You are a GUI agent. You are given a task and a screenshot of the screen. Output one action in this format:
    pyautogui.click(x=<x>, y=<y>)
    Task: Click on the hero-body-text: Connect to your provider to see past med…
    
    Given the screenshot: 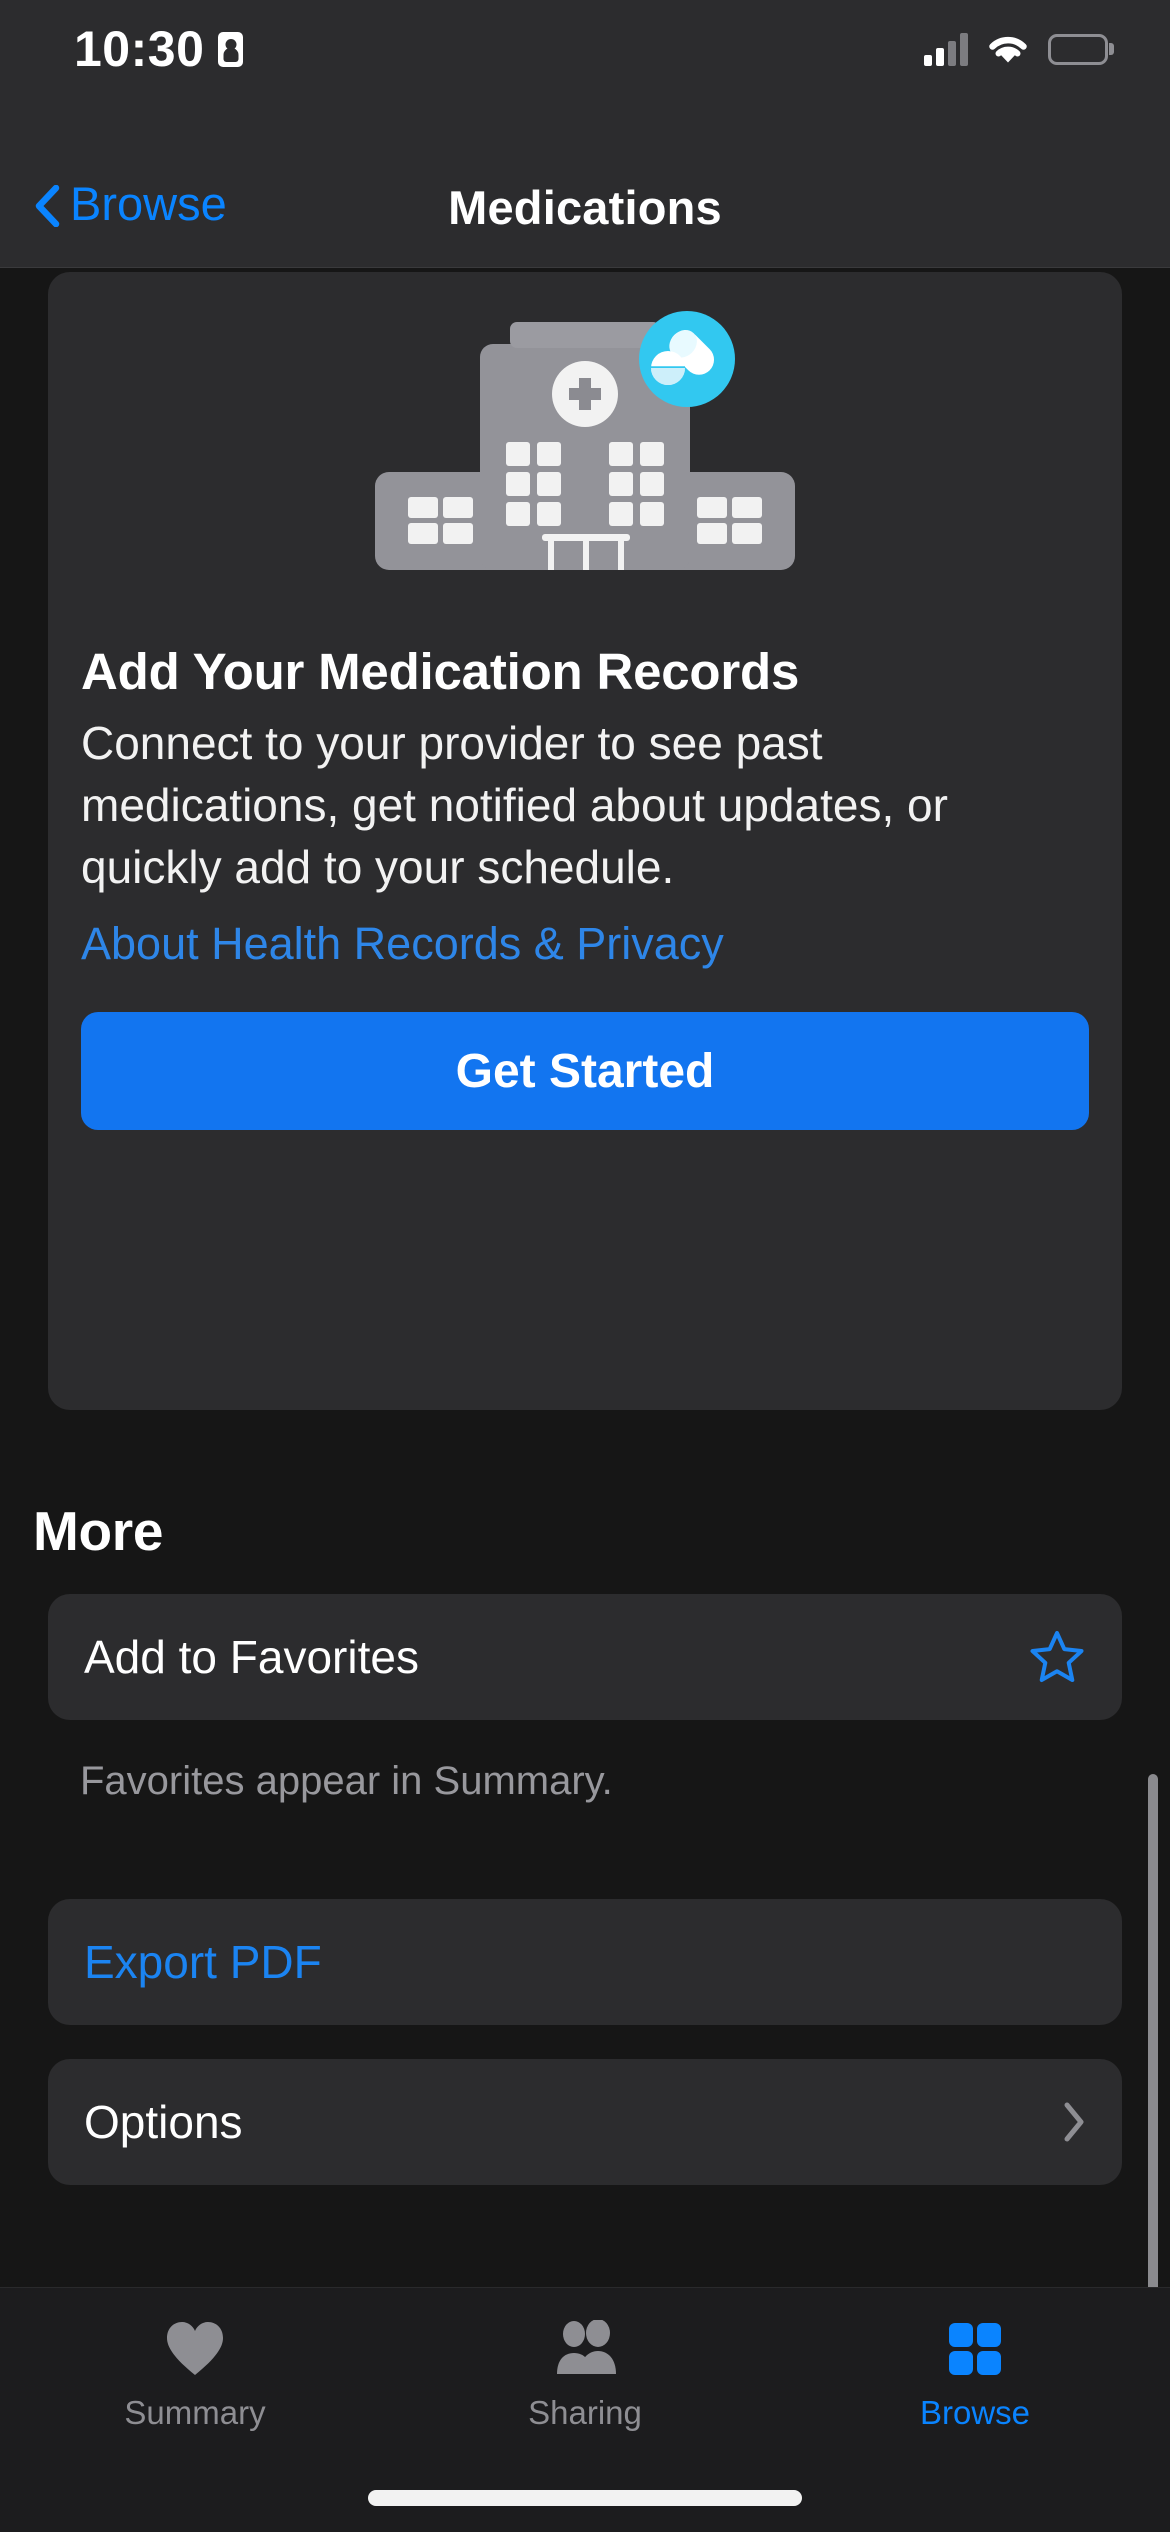 What is the action you would take?
    pyautogui.click(x=514, y=805)
    